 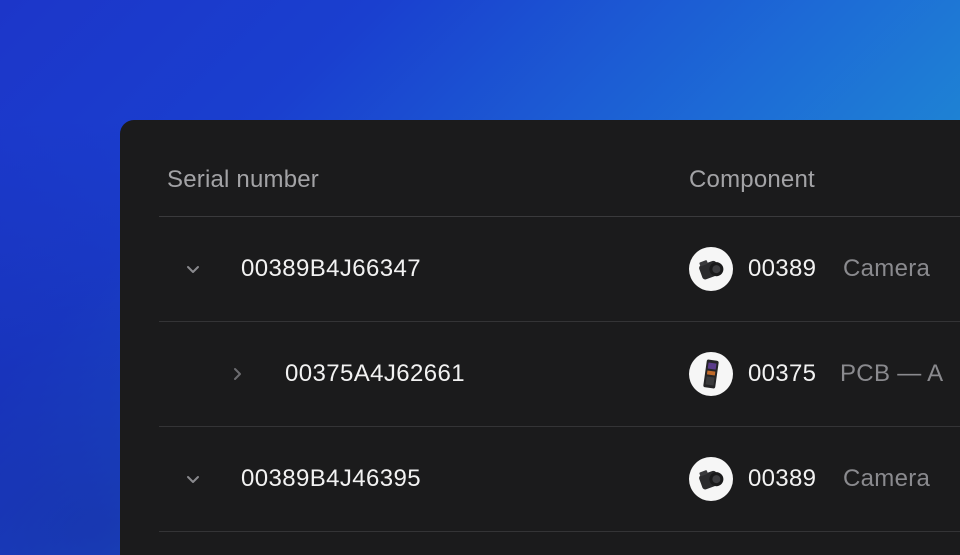 I want to click on serial-number: 00389B4J46395, so click(x=331, y=478).